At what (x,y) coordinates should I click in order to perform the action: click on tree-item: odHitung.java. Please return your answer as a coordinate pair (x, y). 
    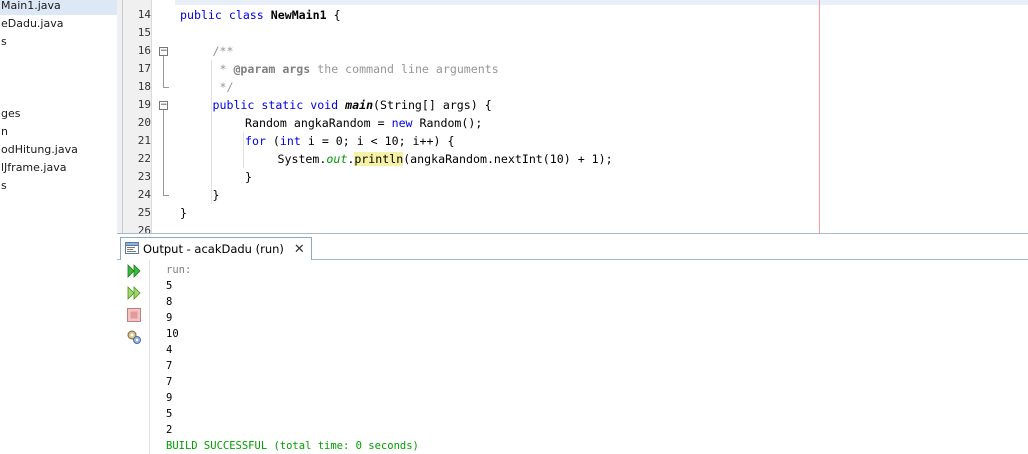
    Looking at the image, I should click on (58, 150).